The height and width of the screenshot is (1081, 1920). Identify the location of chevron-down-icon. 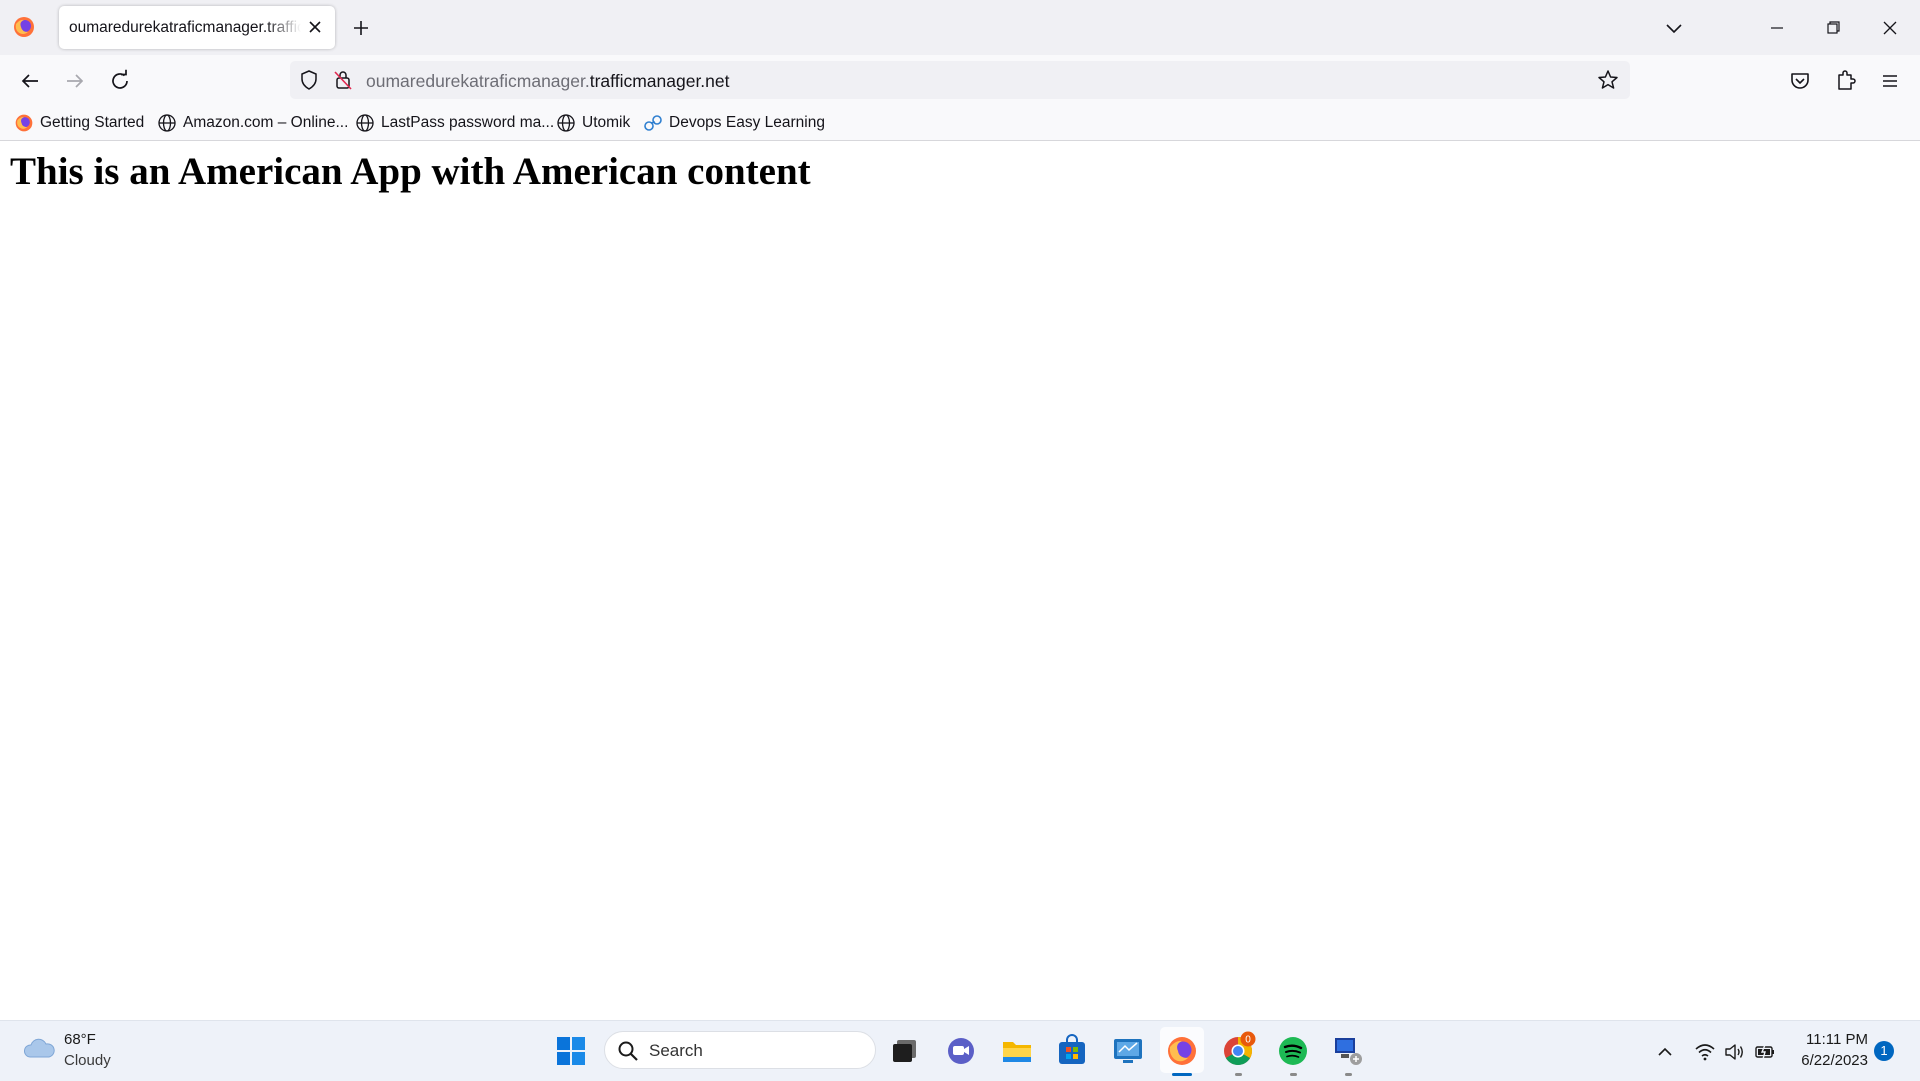
(1674, 28).